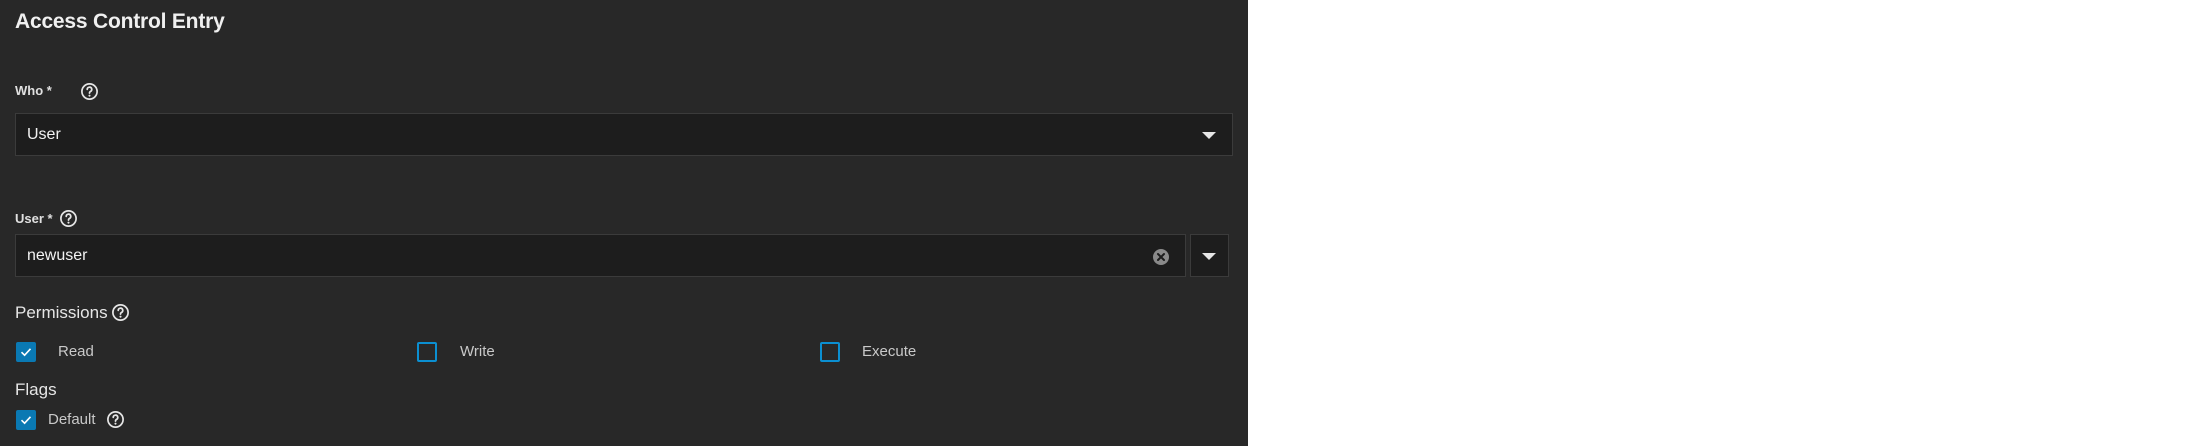 The width and height of the screenshot is (2200, 446). What do you see at coordinates (76, 351) in the screenshot?
I see `read-label: Read` at bounding box center [76, 351].